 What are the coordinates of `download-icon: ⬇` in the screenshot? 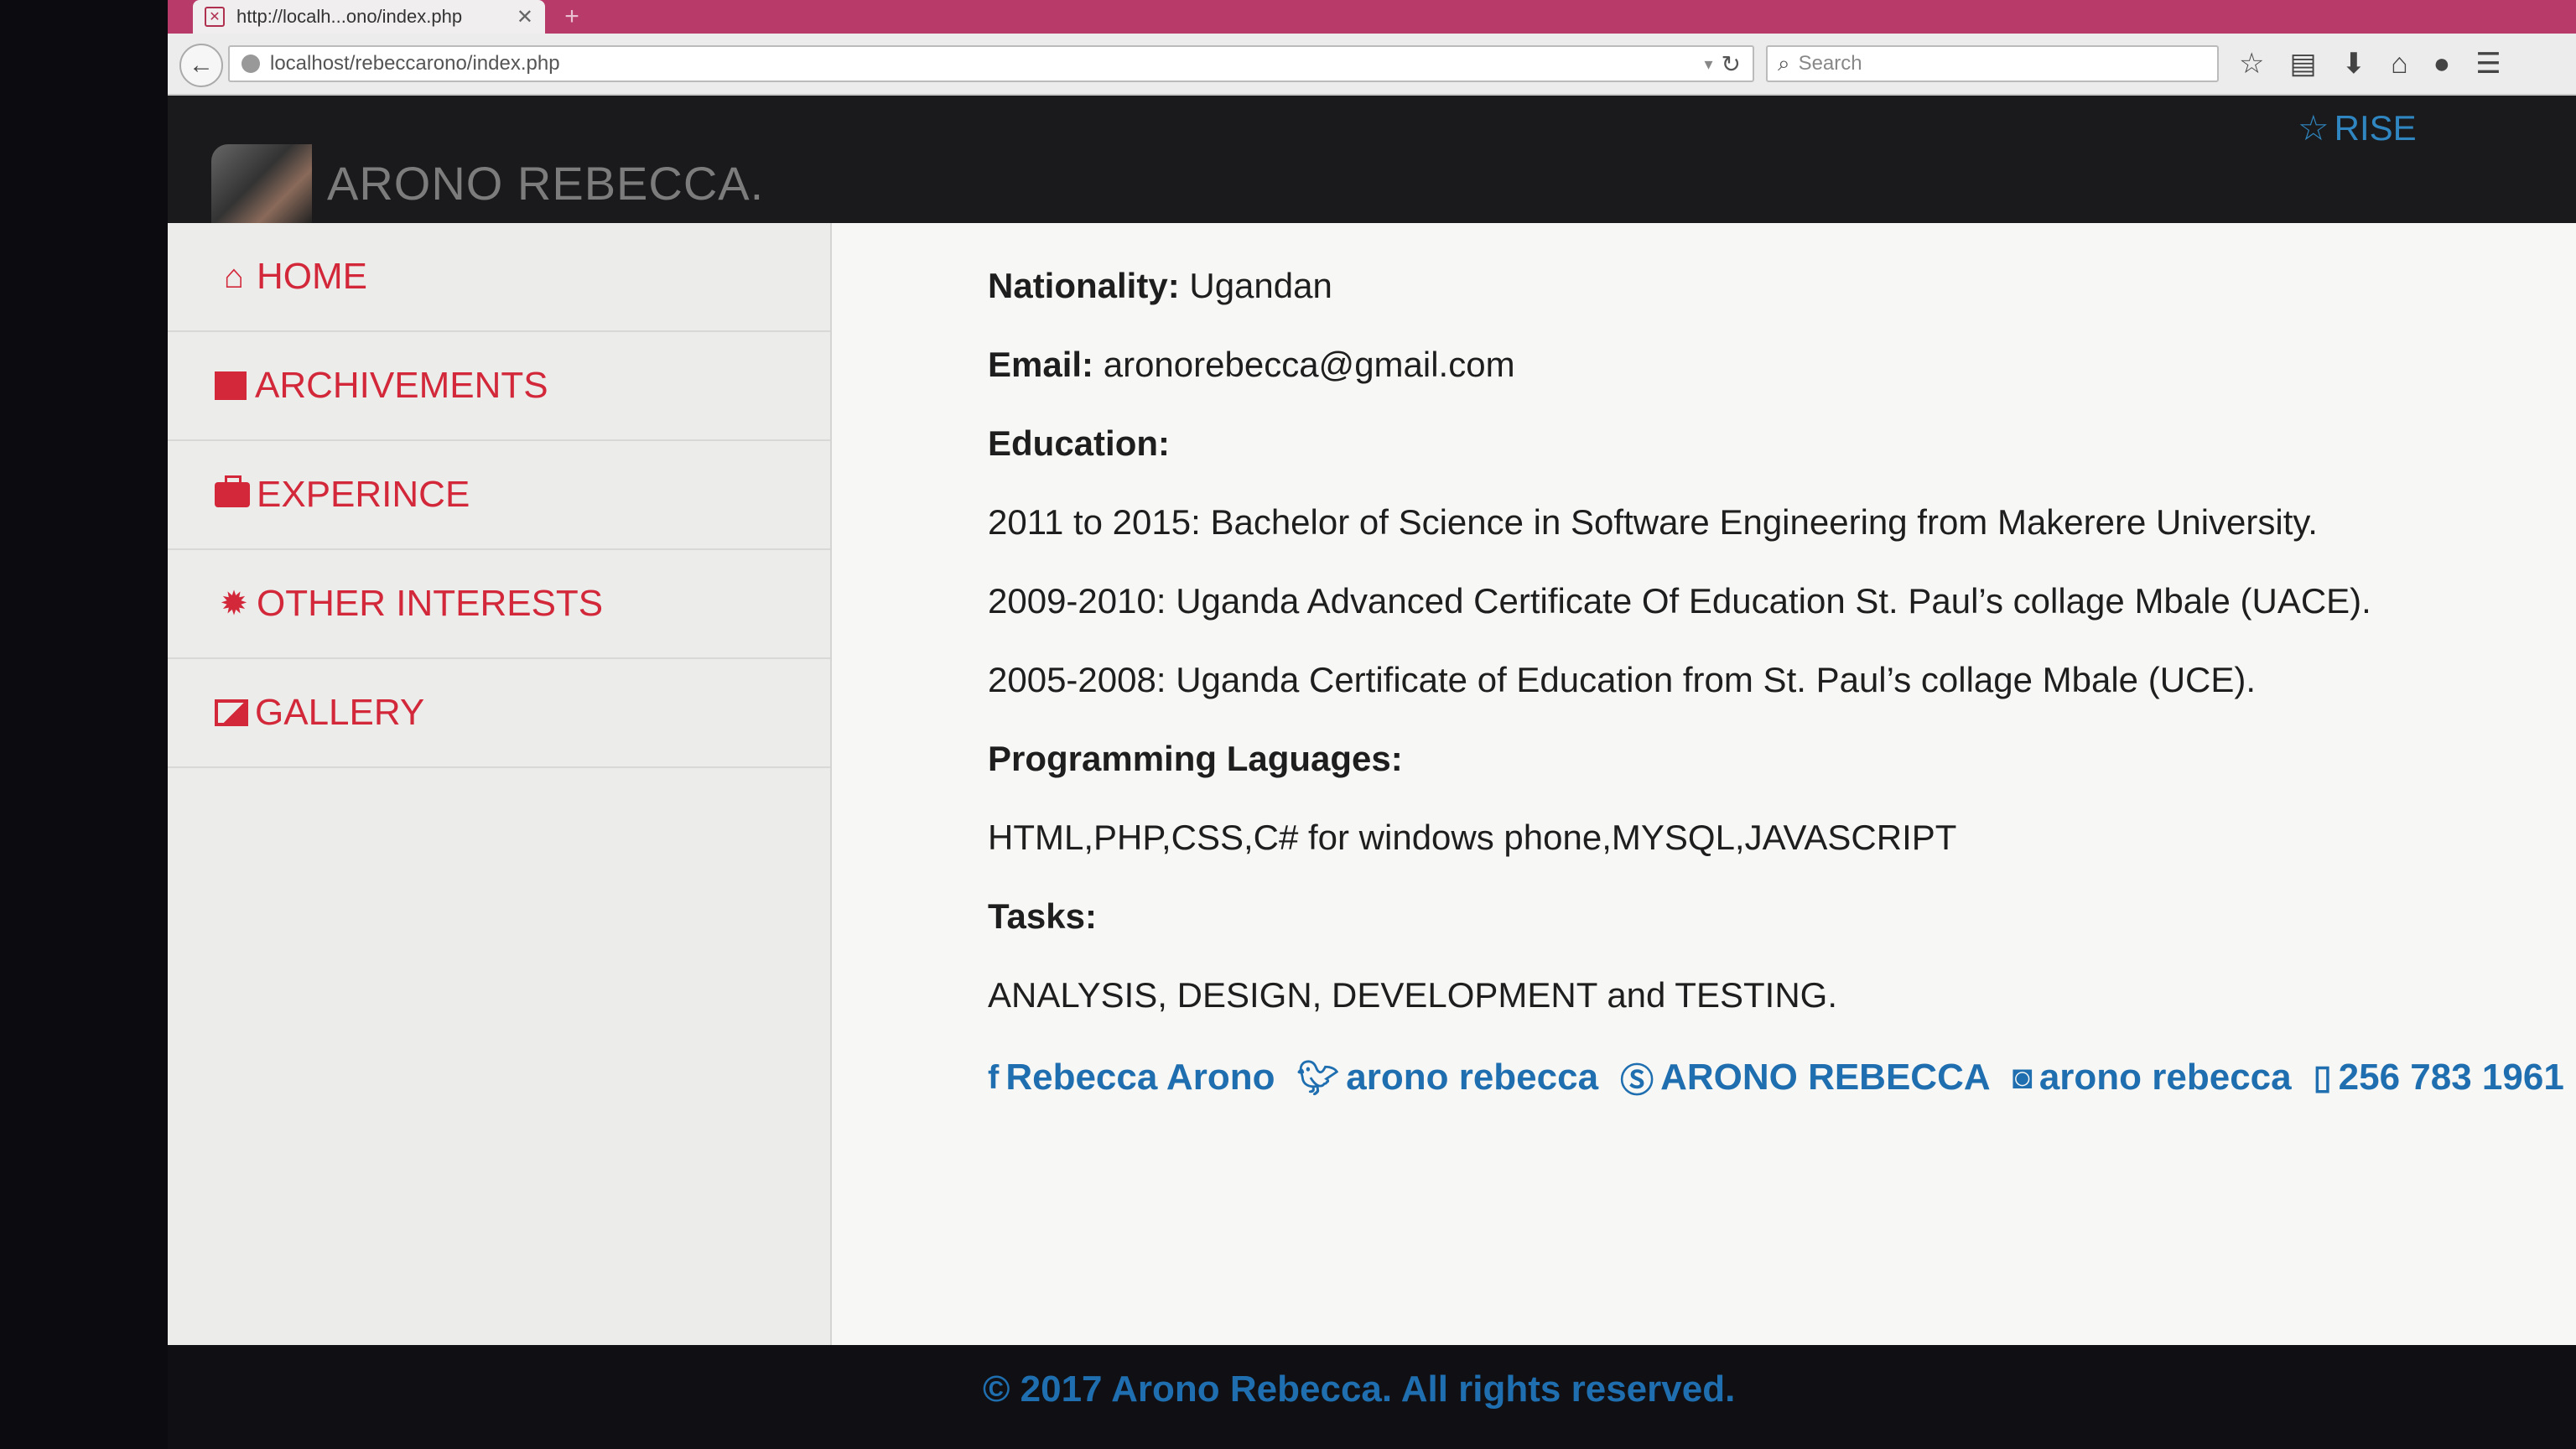 It's located at (2354, 63).